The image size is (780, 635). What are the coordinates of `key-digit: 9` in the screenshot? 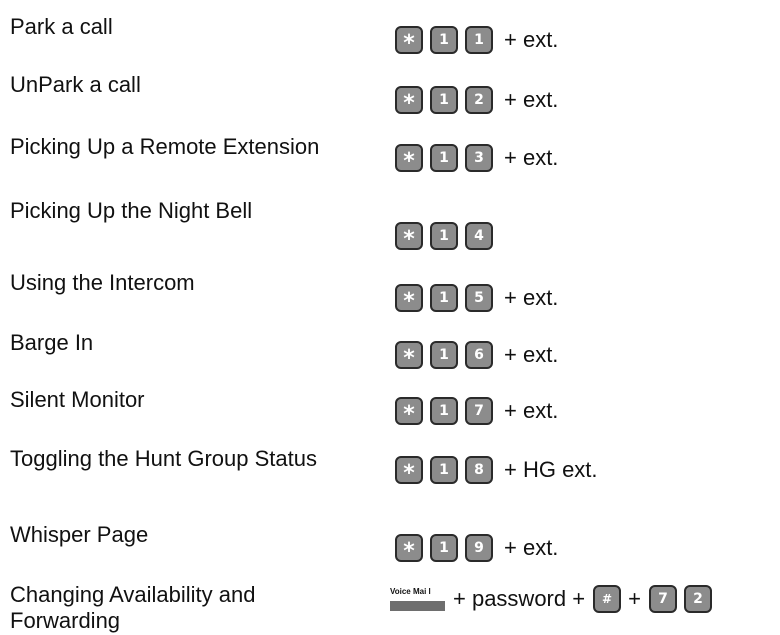 It's located at (479, 548).